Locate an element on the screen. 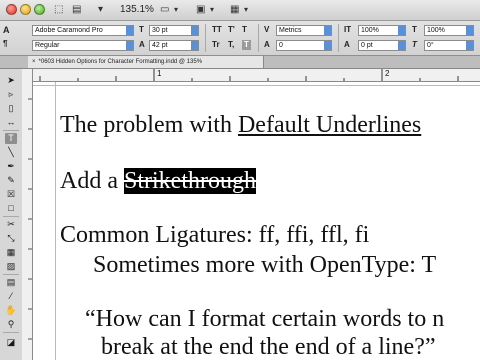 The image size is (480, 360). superscript-button: T' is located at coordinates (231, 30).